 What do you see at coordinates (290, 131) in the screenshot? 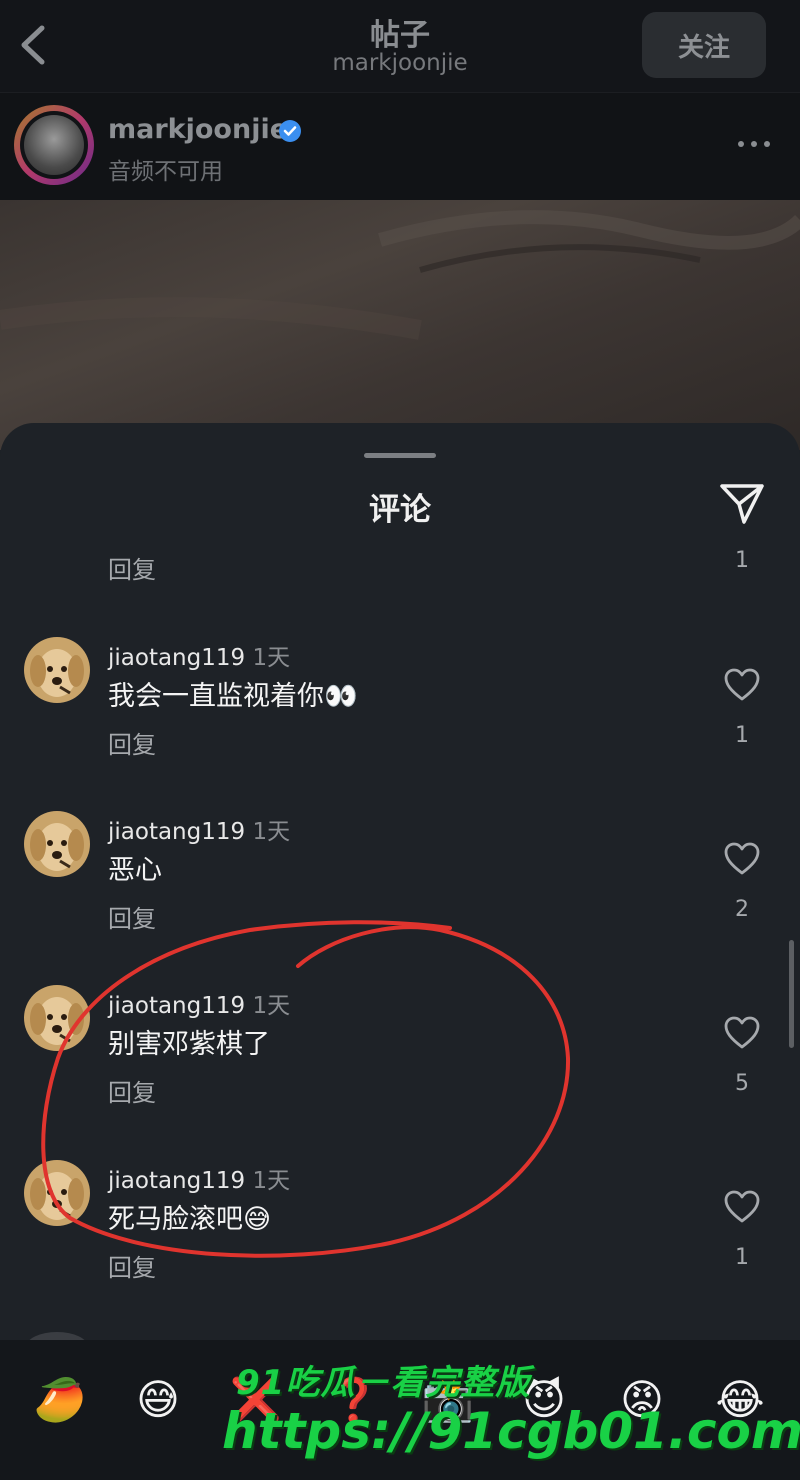
I see `verified-badge-icon` at bounding box center [290, 131].